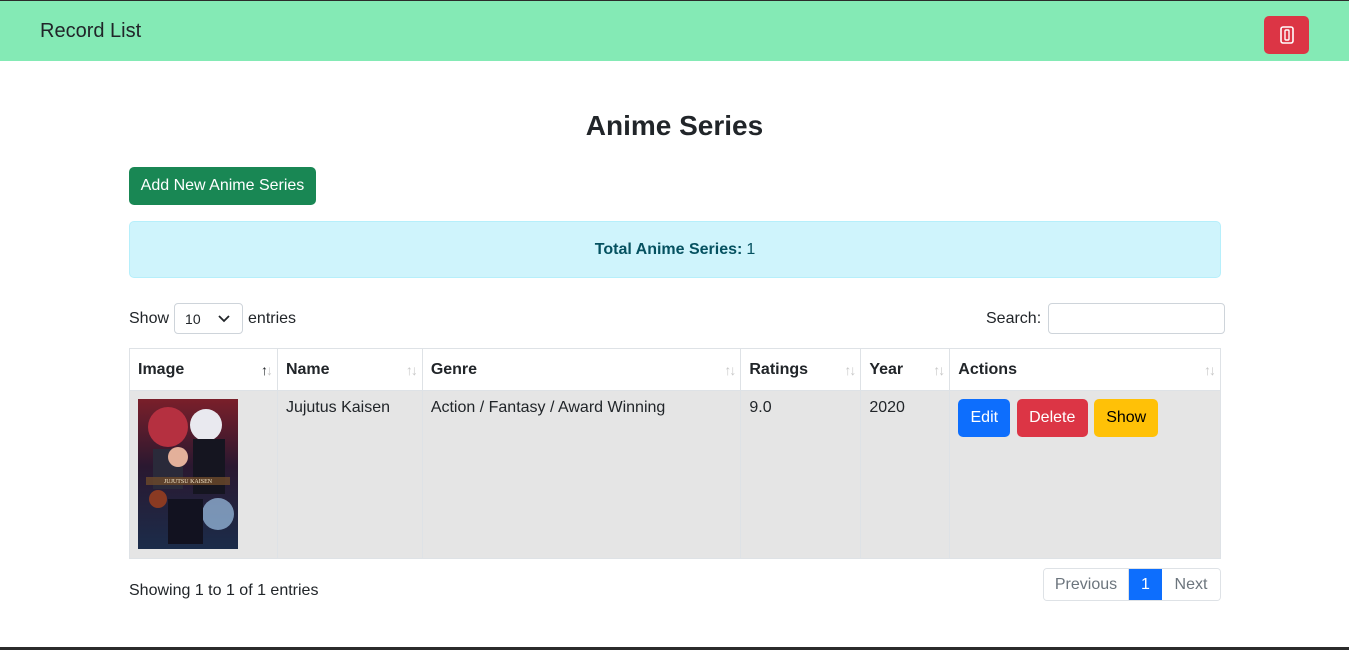  Describe the element at coordinates (1145, 584) in the screenshot. I see `page-1-button: 1` at that location.